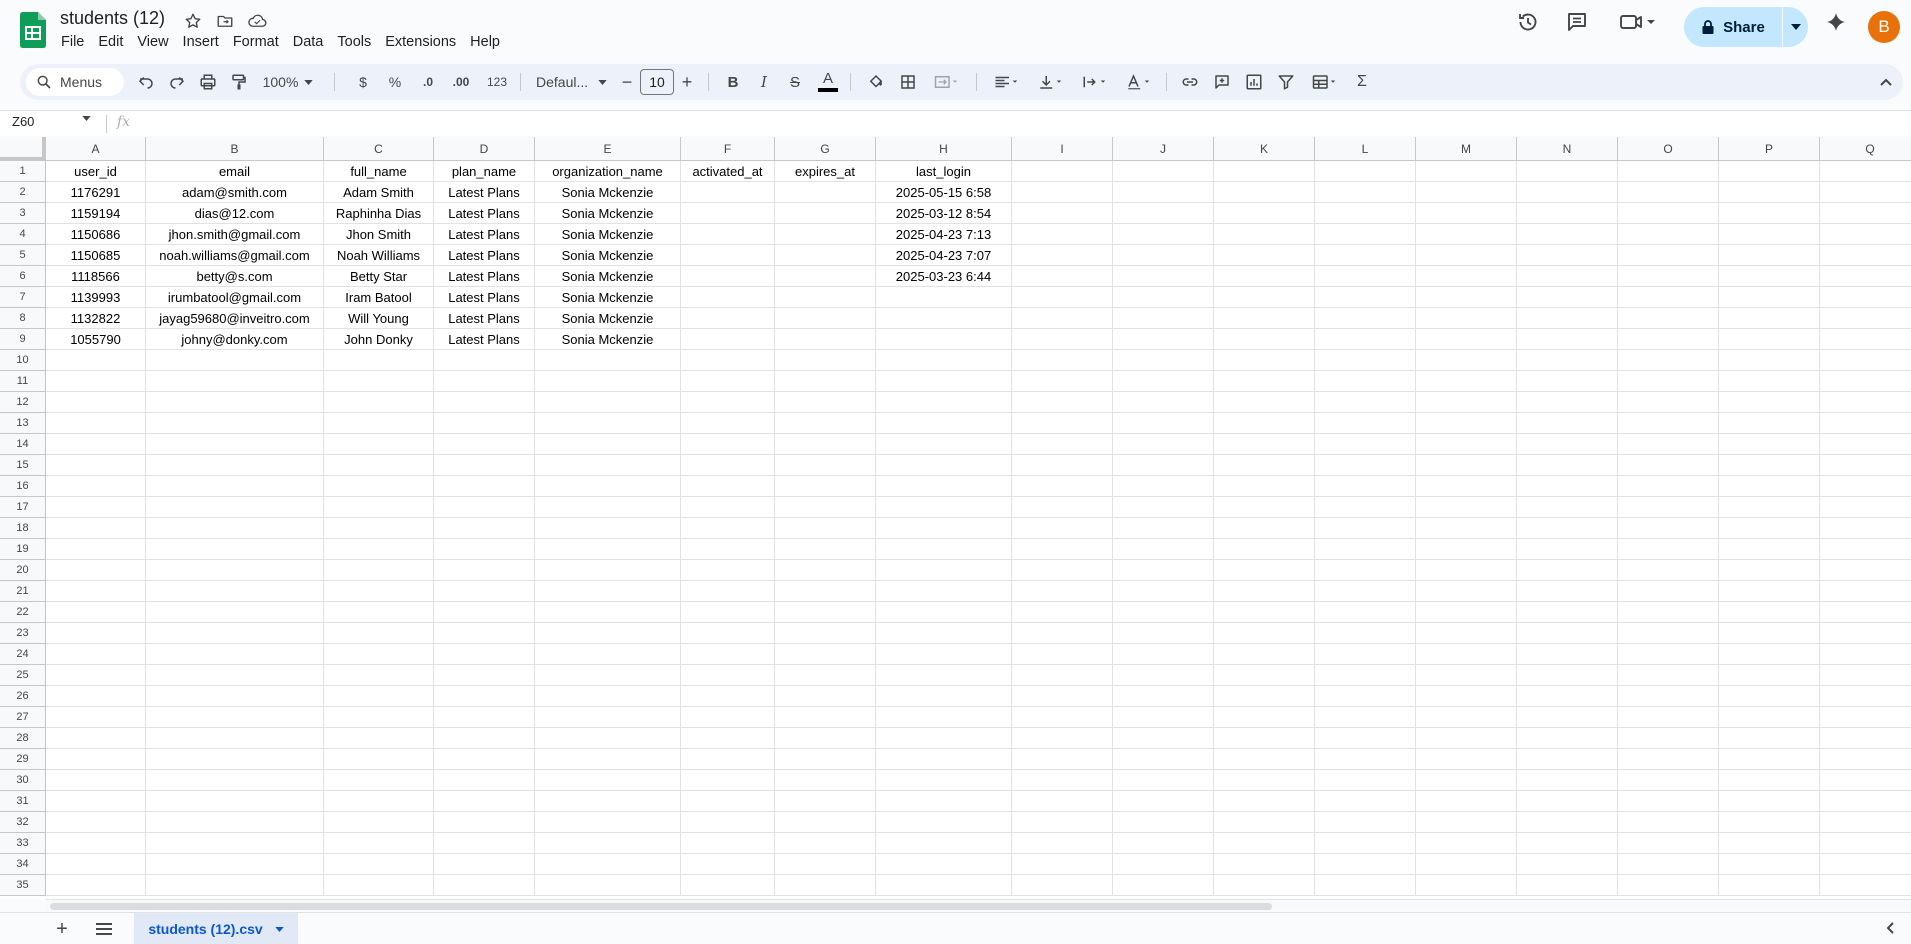 Image resolution: width=1911 pixels, height=944 pixels. What do you see at coordinates (235, 885) in the screenshot?
I see `cell-b35` at bounding box center [235, 885].